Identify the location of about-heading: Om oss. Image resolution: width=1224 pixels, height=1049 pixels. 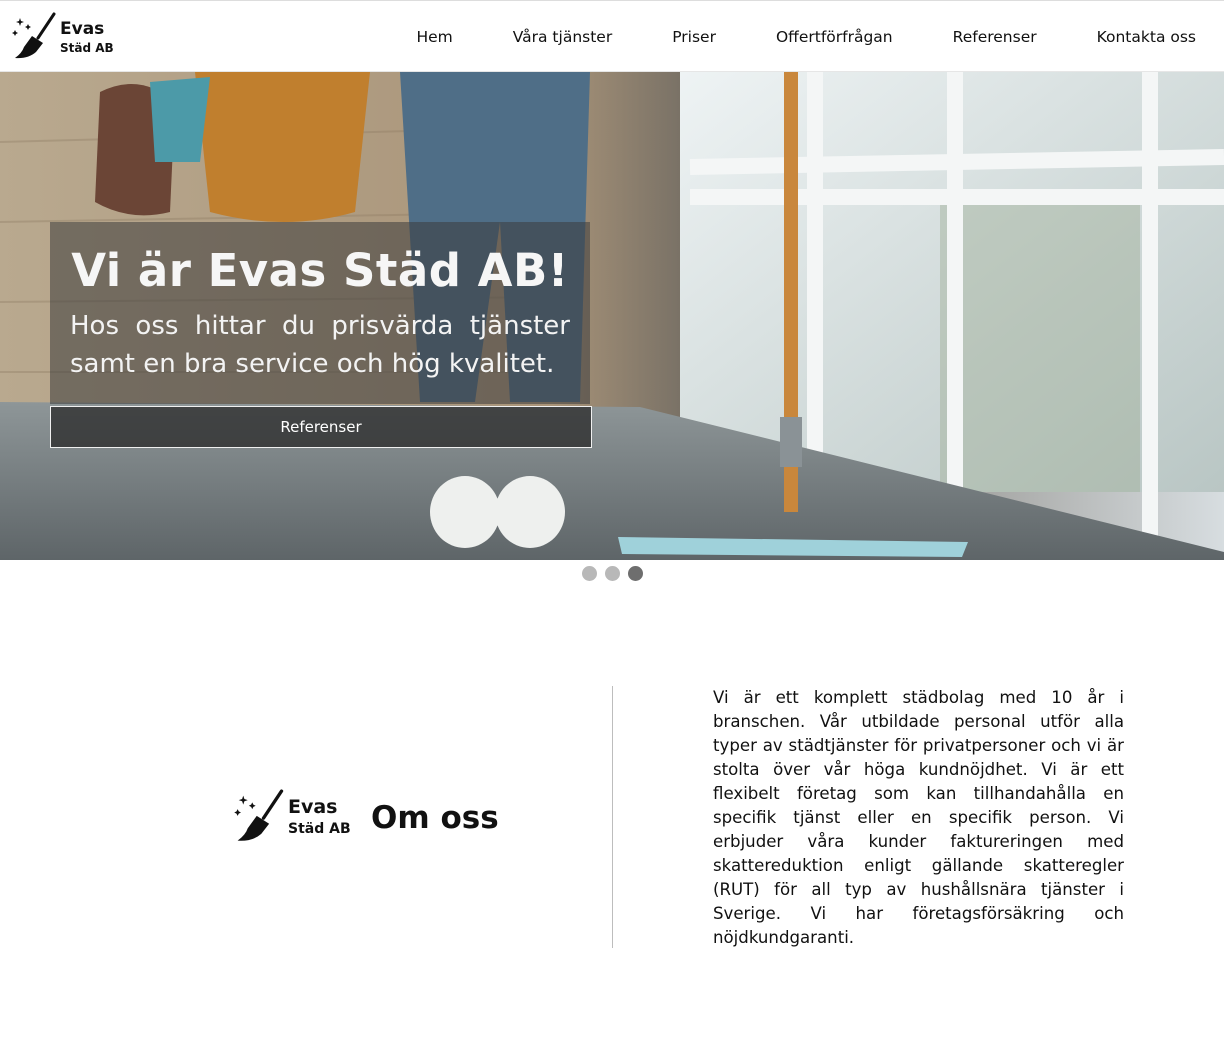
(435, 818).